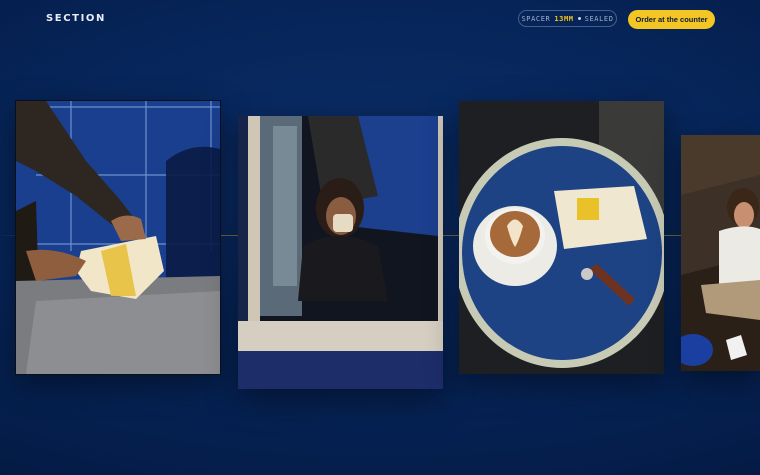  What do you see at coordinates (564, 18) in the screenshot?
I see `spec-value: 13MM` at bounding box center [564, 18].